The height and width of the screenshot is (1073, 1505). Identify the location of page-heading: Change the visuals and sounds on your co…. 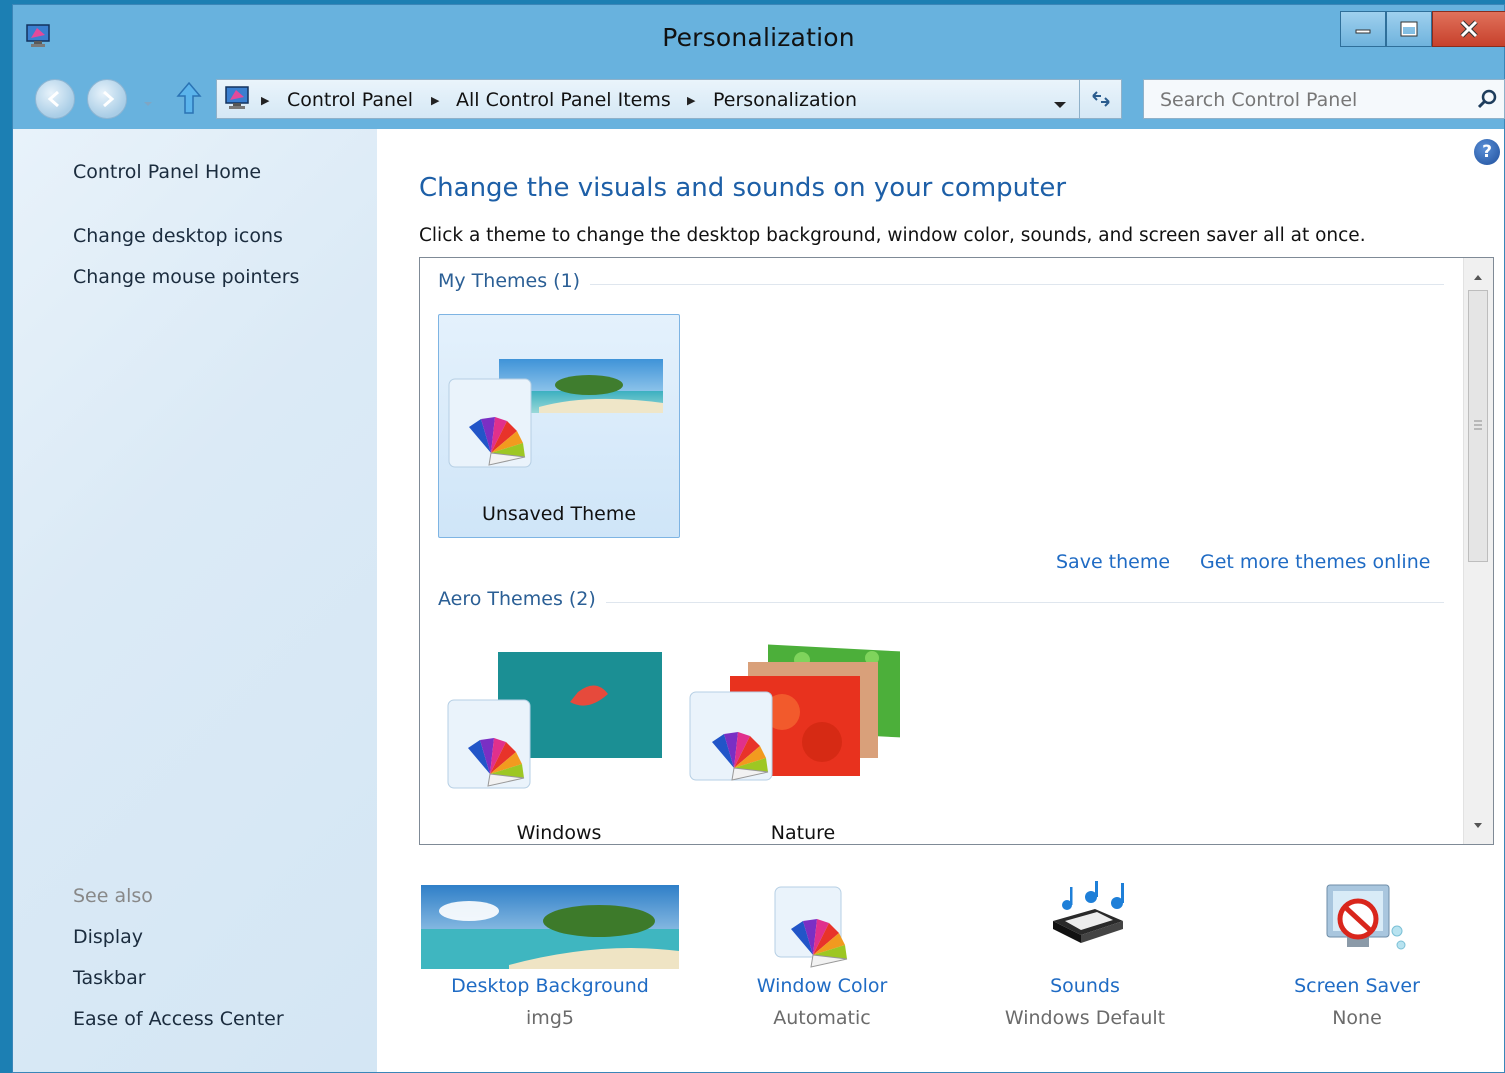
(743, 188).